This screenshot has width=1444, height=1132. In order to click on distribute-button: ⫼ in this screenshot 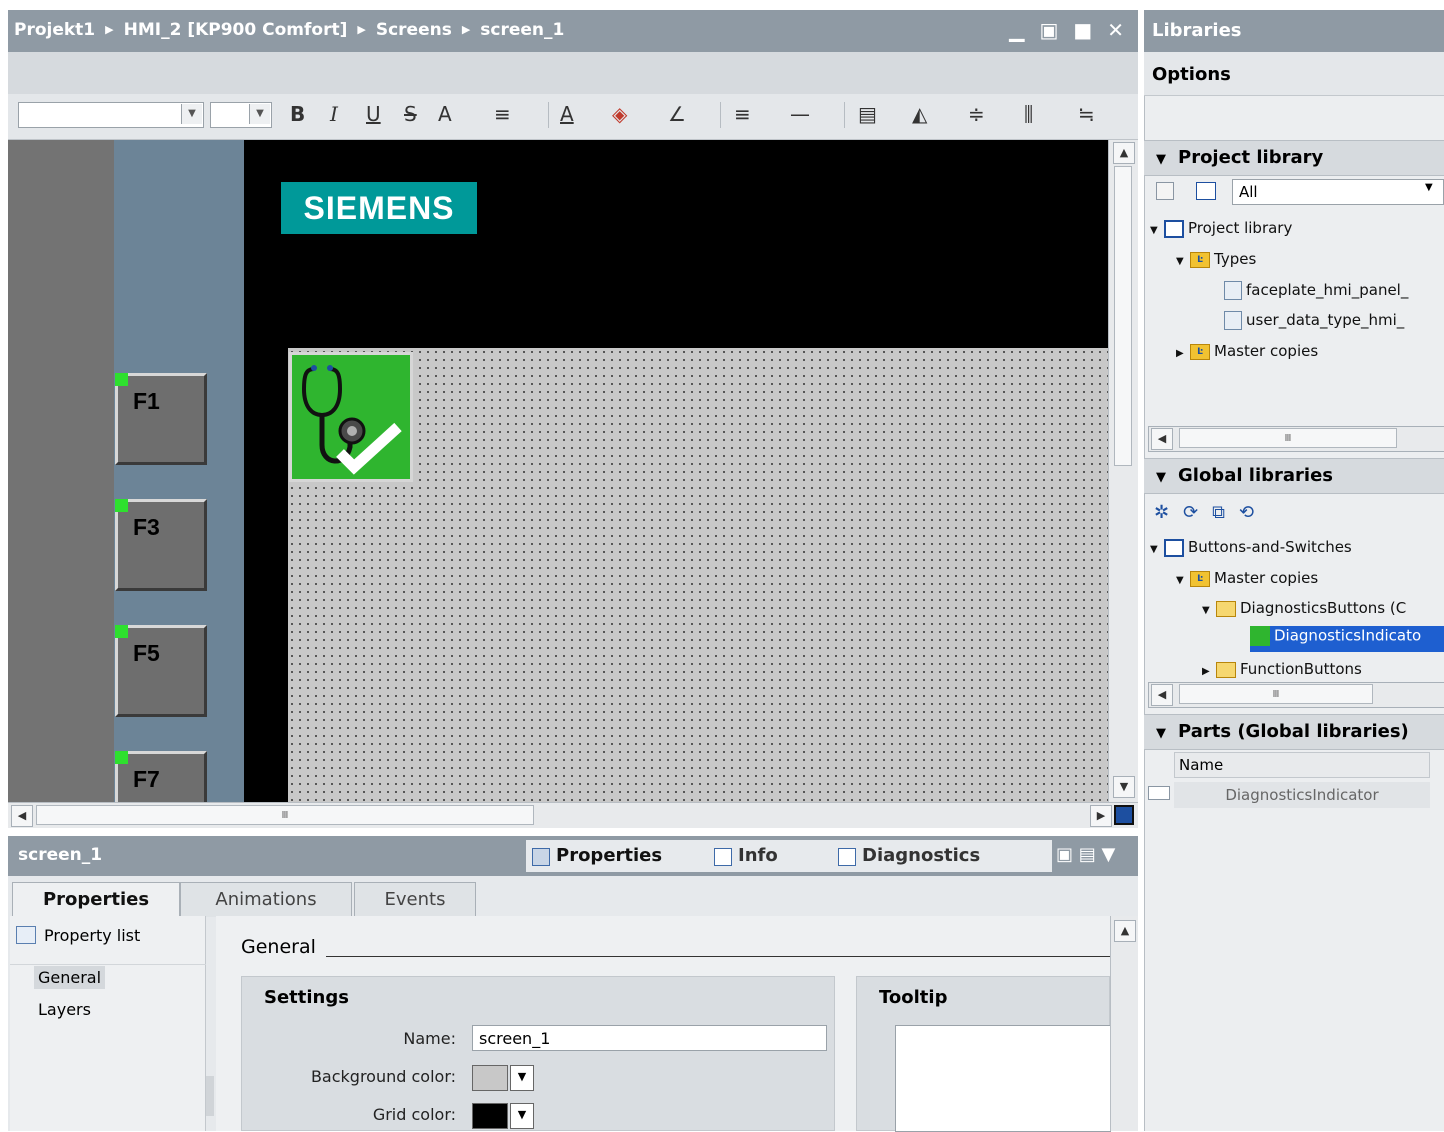, I will do `click(1028, 114)`.